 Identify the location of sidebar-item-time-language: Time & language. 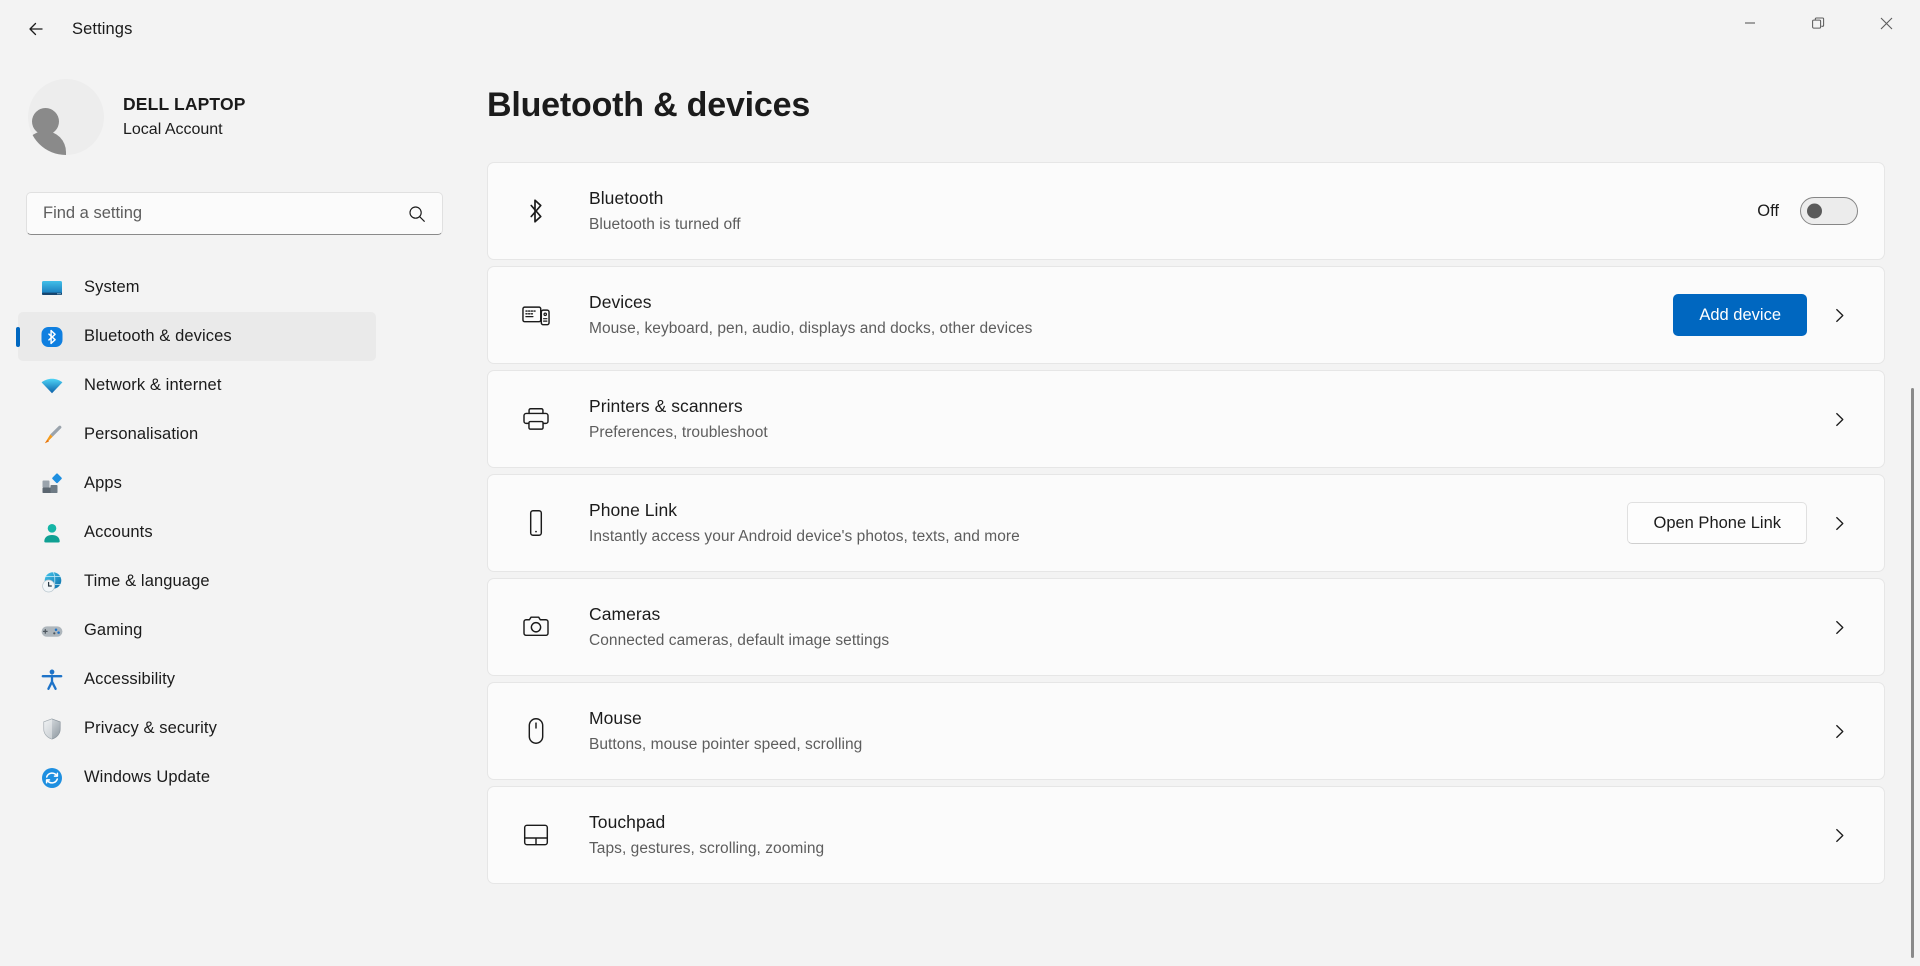
(197, 581).